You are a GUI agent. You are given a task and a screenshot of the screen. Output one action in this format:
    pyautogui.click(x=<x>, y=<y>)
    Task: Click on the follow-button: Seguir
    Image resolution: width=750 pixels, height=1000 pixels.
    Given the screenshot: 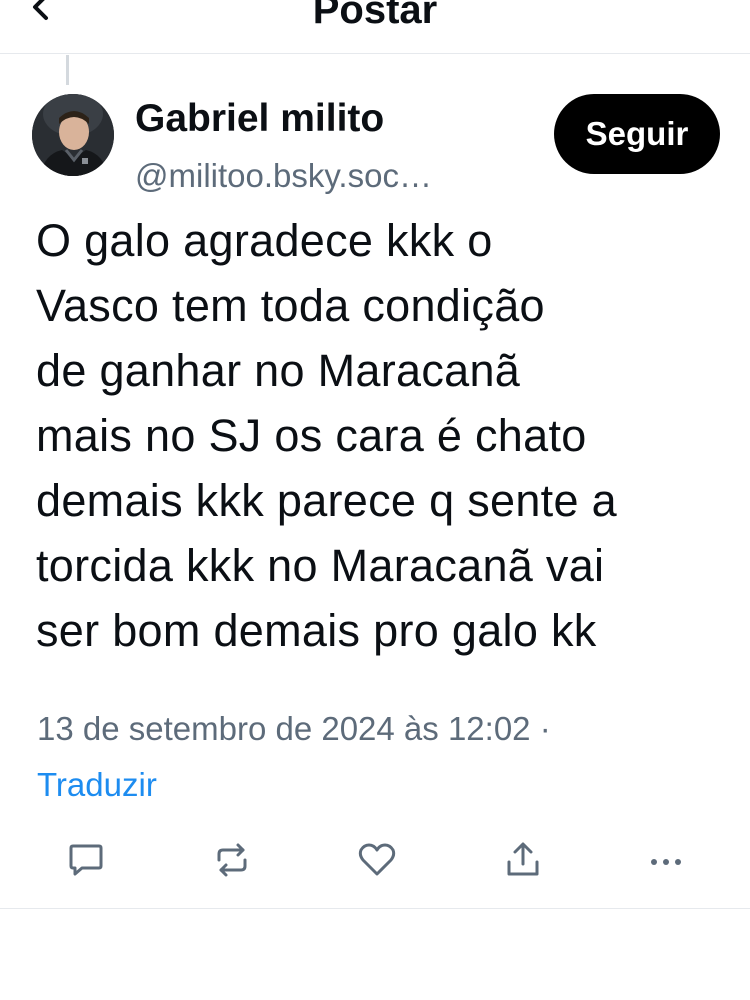 What is the action you would take?
    pyautogui.click(x=637, y=134)
    